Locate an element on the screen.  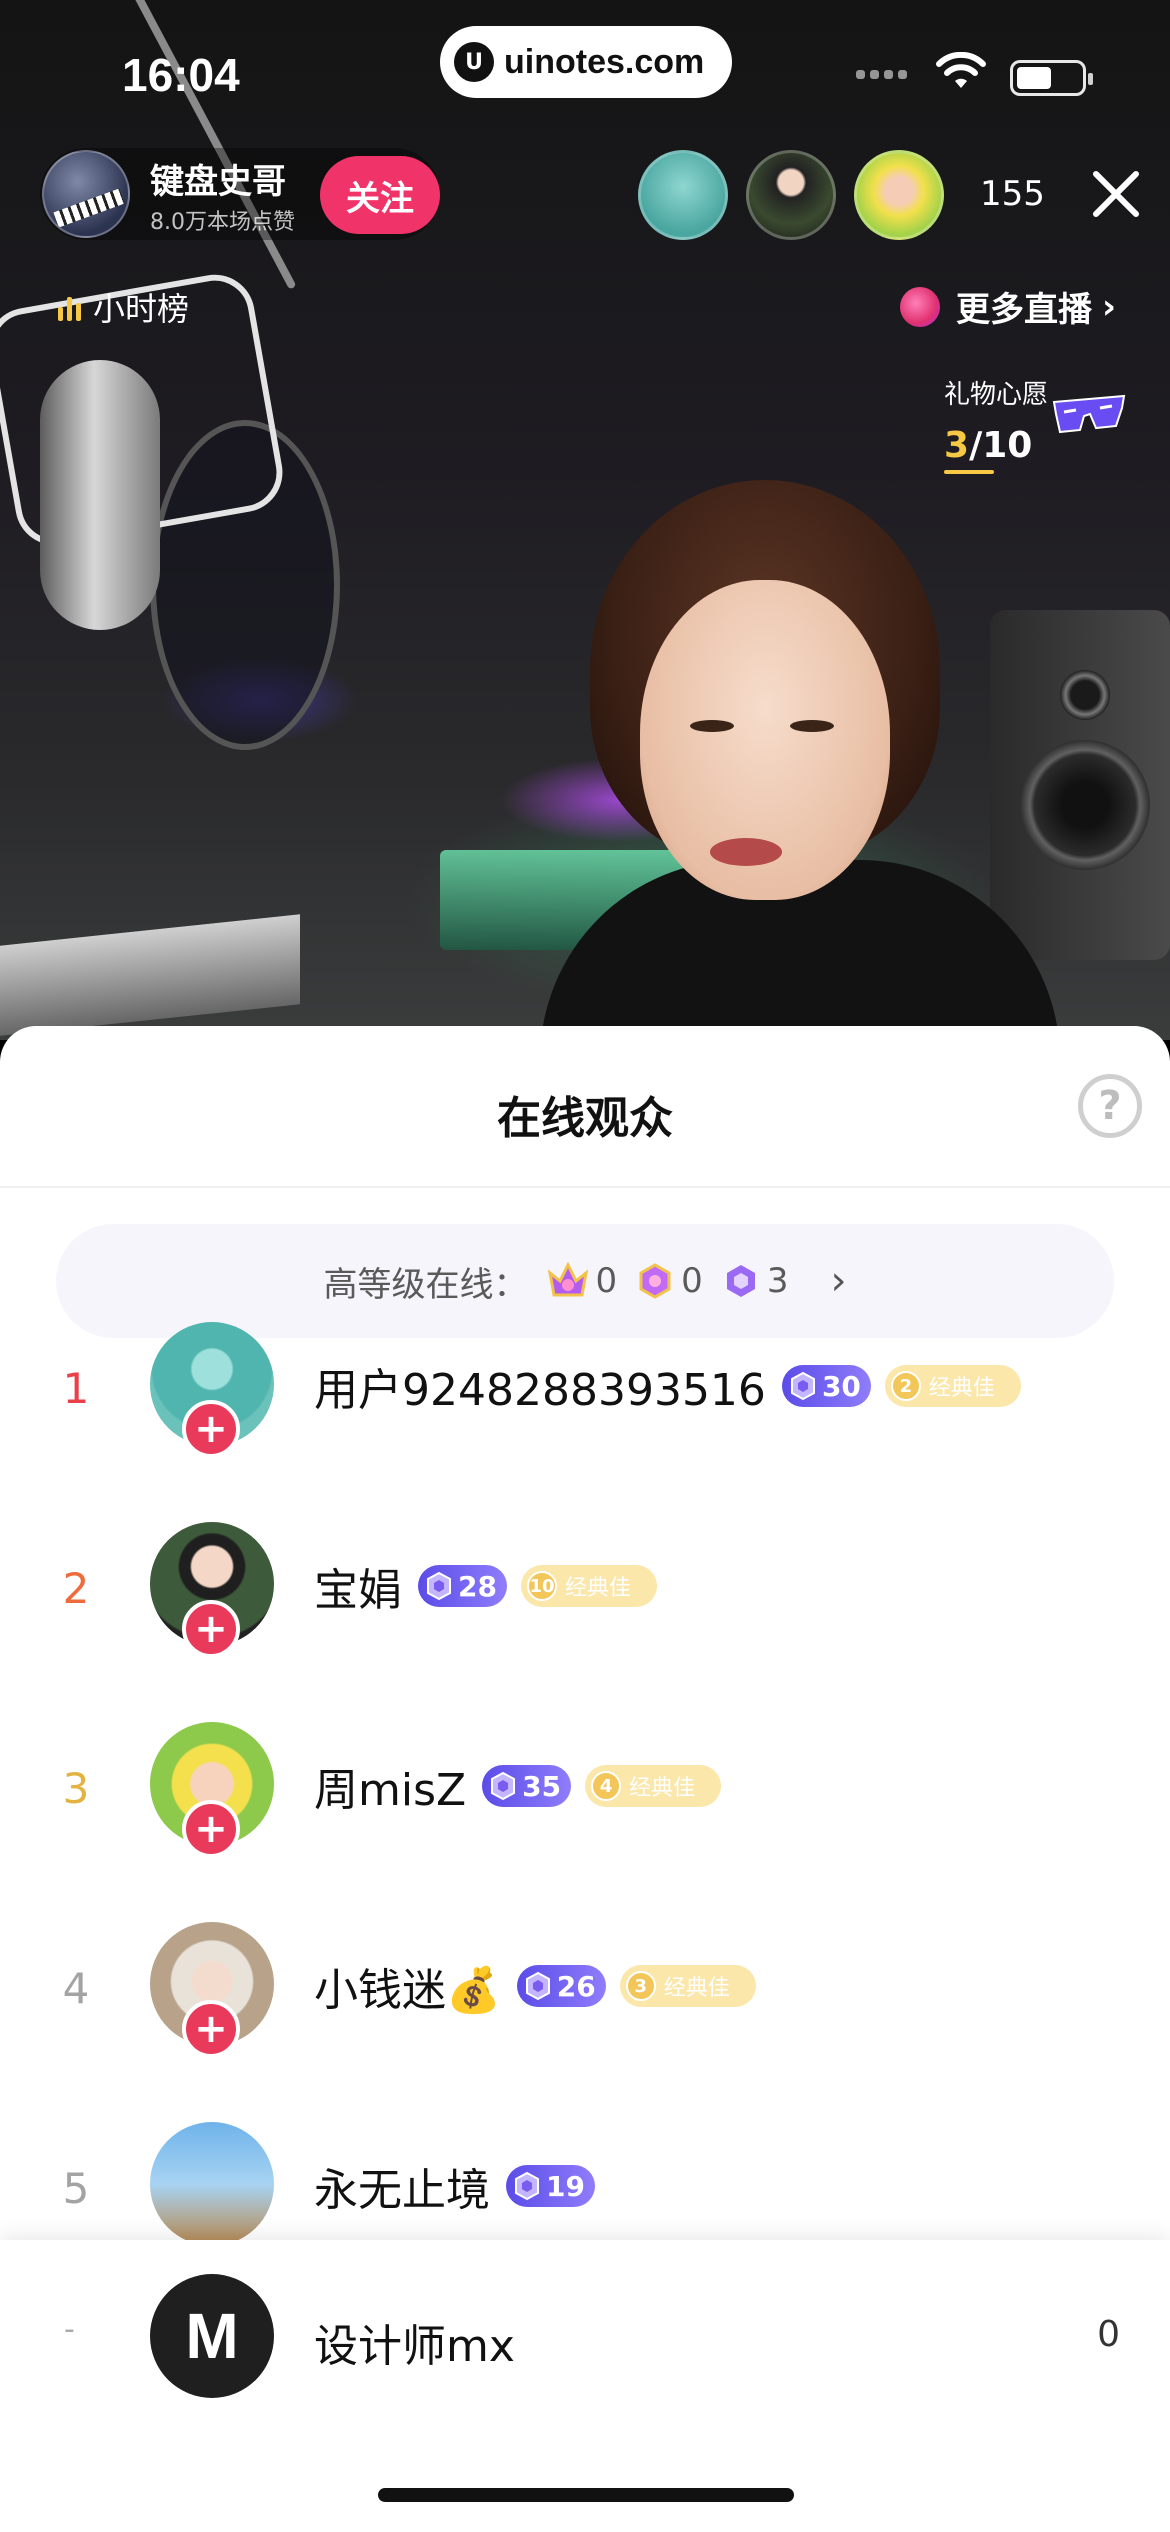
status-time: 16:04 is located at coordinates (181, 75).